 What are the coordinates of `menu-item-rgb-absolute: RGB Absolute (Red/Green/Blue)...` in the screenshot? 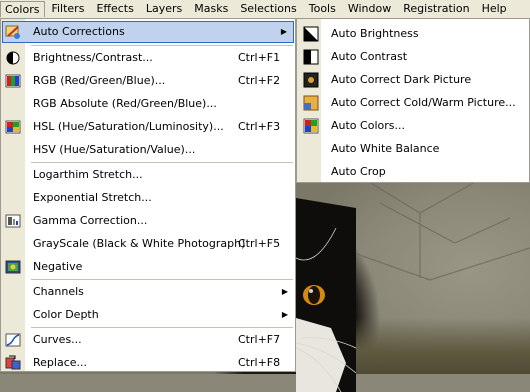 It's located at (148, 104).